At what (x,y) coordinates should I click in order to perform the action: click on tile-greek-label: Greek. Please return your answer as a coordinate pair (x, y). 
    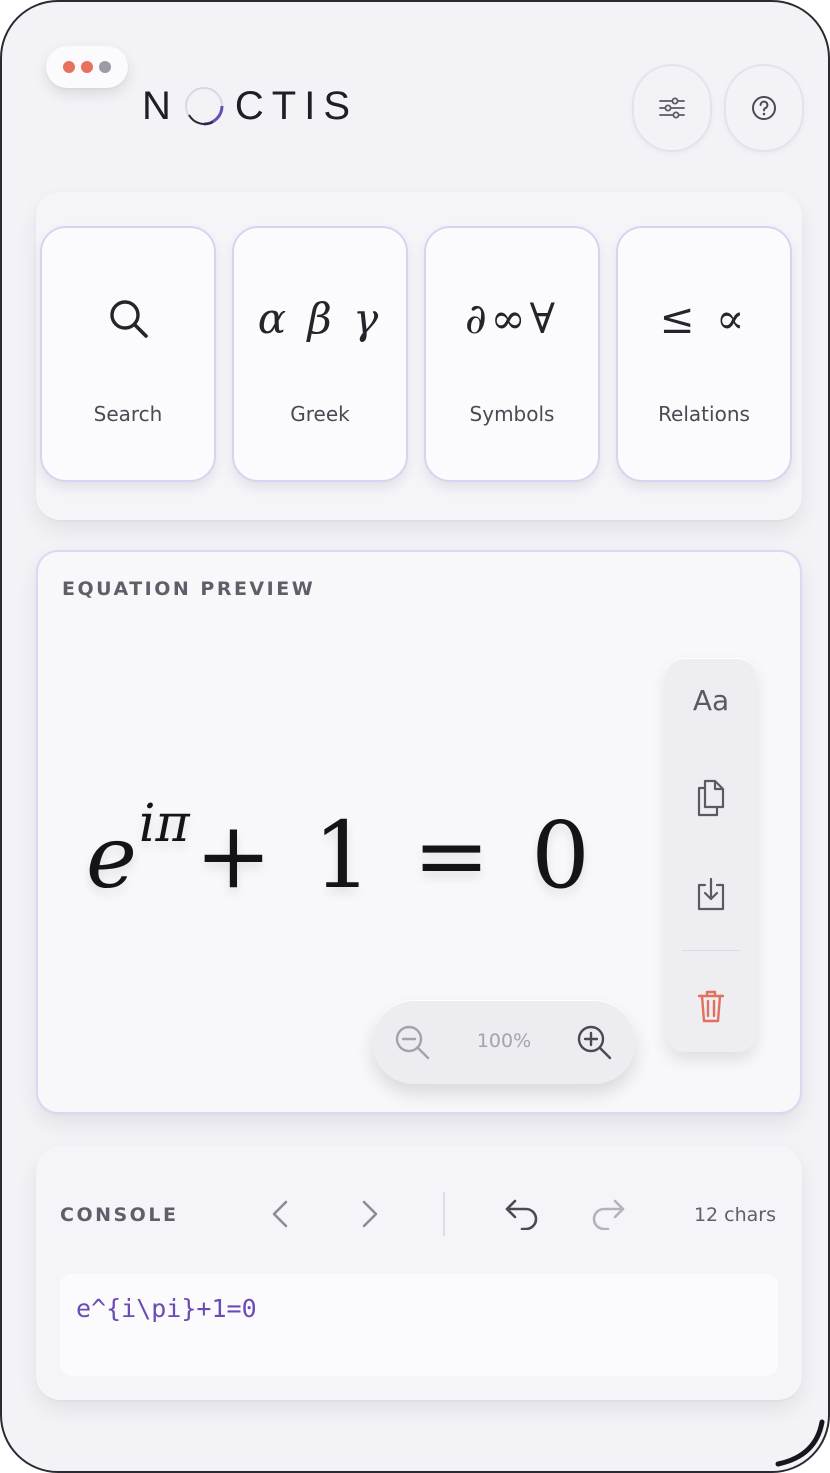
    Looking at the image, I should click on (320, 414).